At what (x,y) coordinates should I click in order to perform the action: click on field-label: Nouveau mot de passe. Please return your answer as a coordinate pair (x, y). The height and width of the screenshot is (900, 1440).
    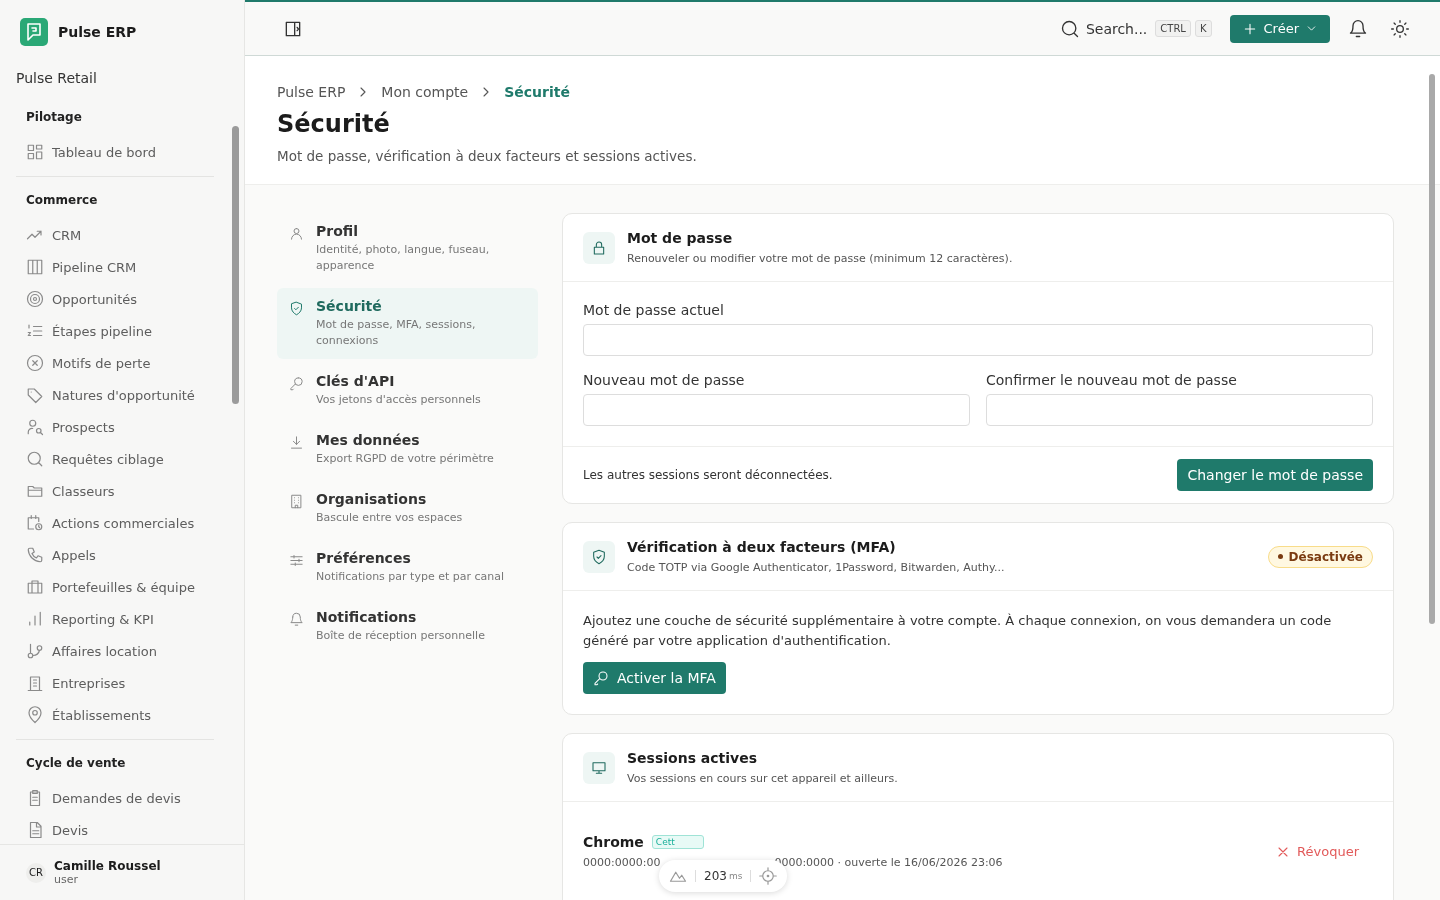
    Looking at the image, I should click on (664, 380).